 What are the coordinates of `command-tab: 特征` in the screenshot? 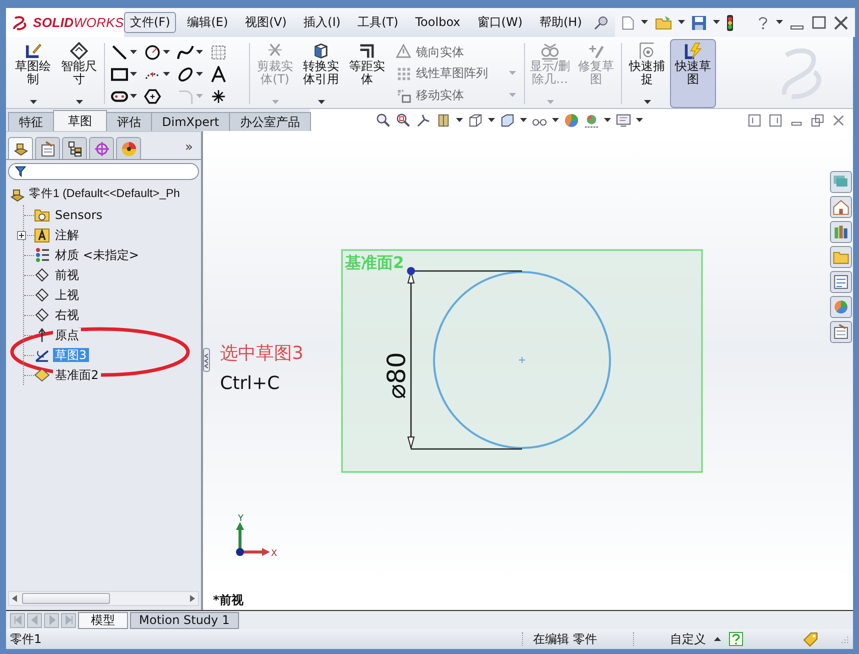 It's located at (31, 121).